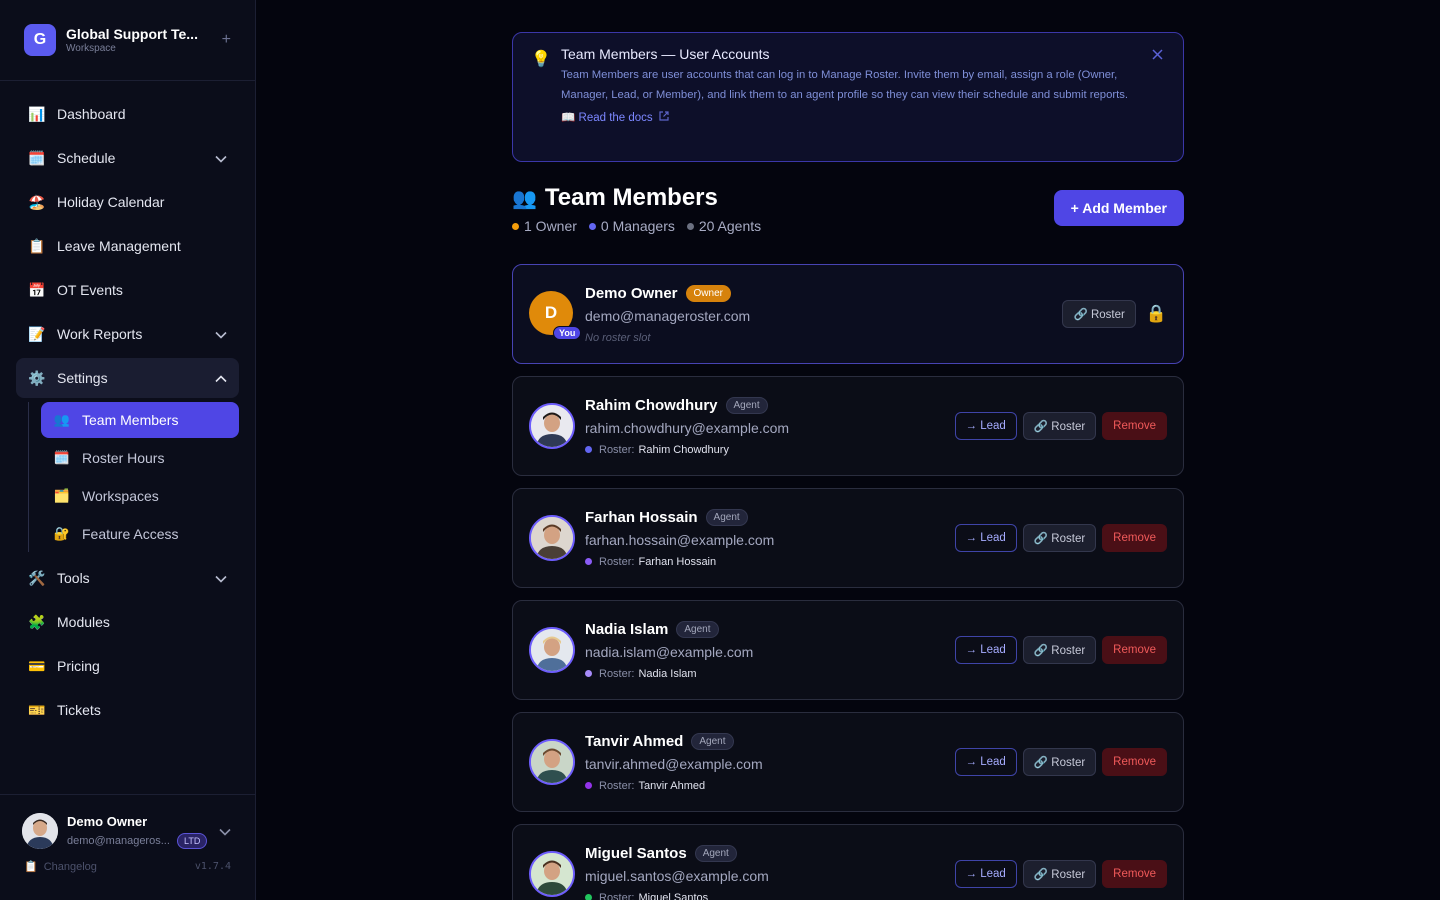 This screenshot has height=900, width=1440. Describe the element at coordinates (127, 290) in the screenshot. I see `sidebar-item-ot-events: 📅 OT Events` at that location.